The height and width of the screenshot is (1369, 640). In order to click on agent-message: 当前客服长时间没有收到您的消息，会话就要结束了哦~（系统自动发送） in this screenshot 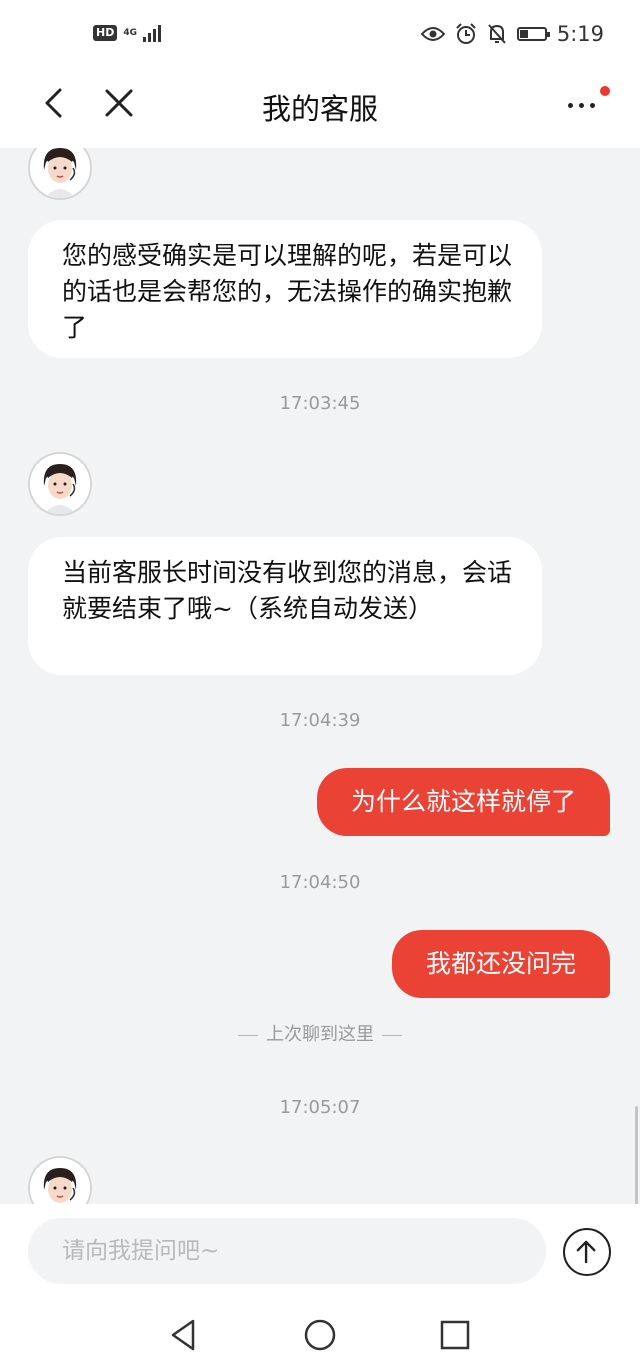, I will do `click(285, 606)`.